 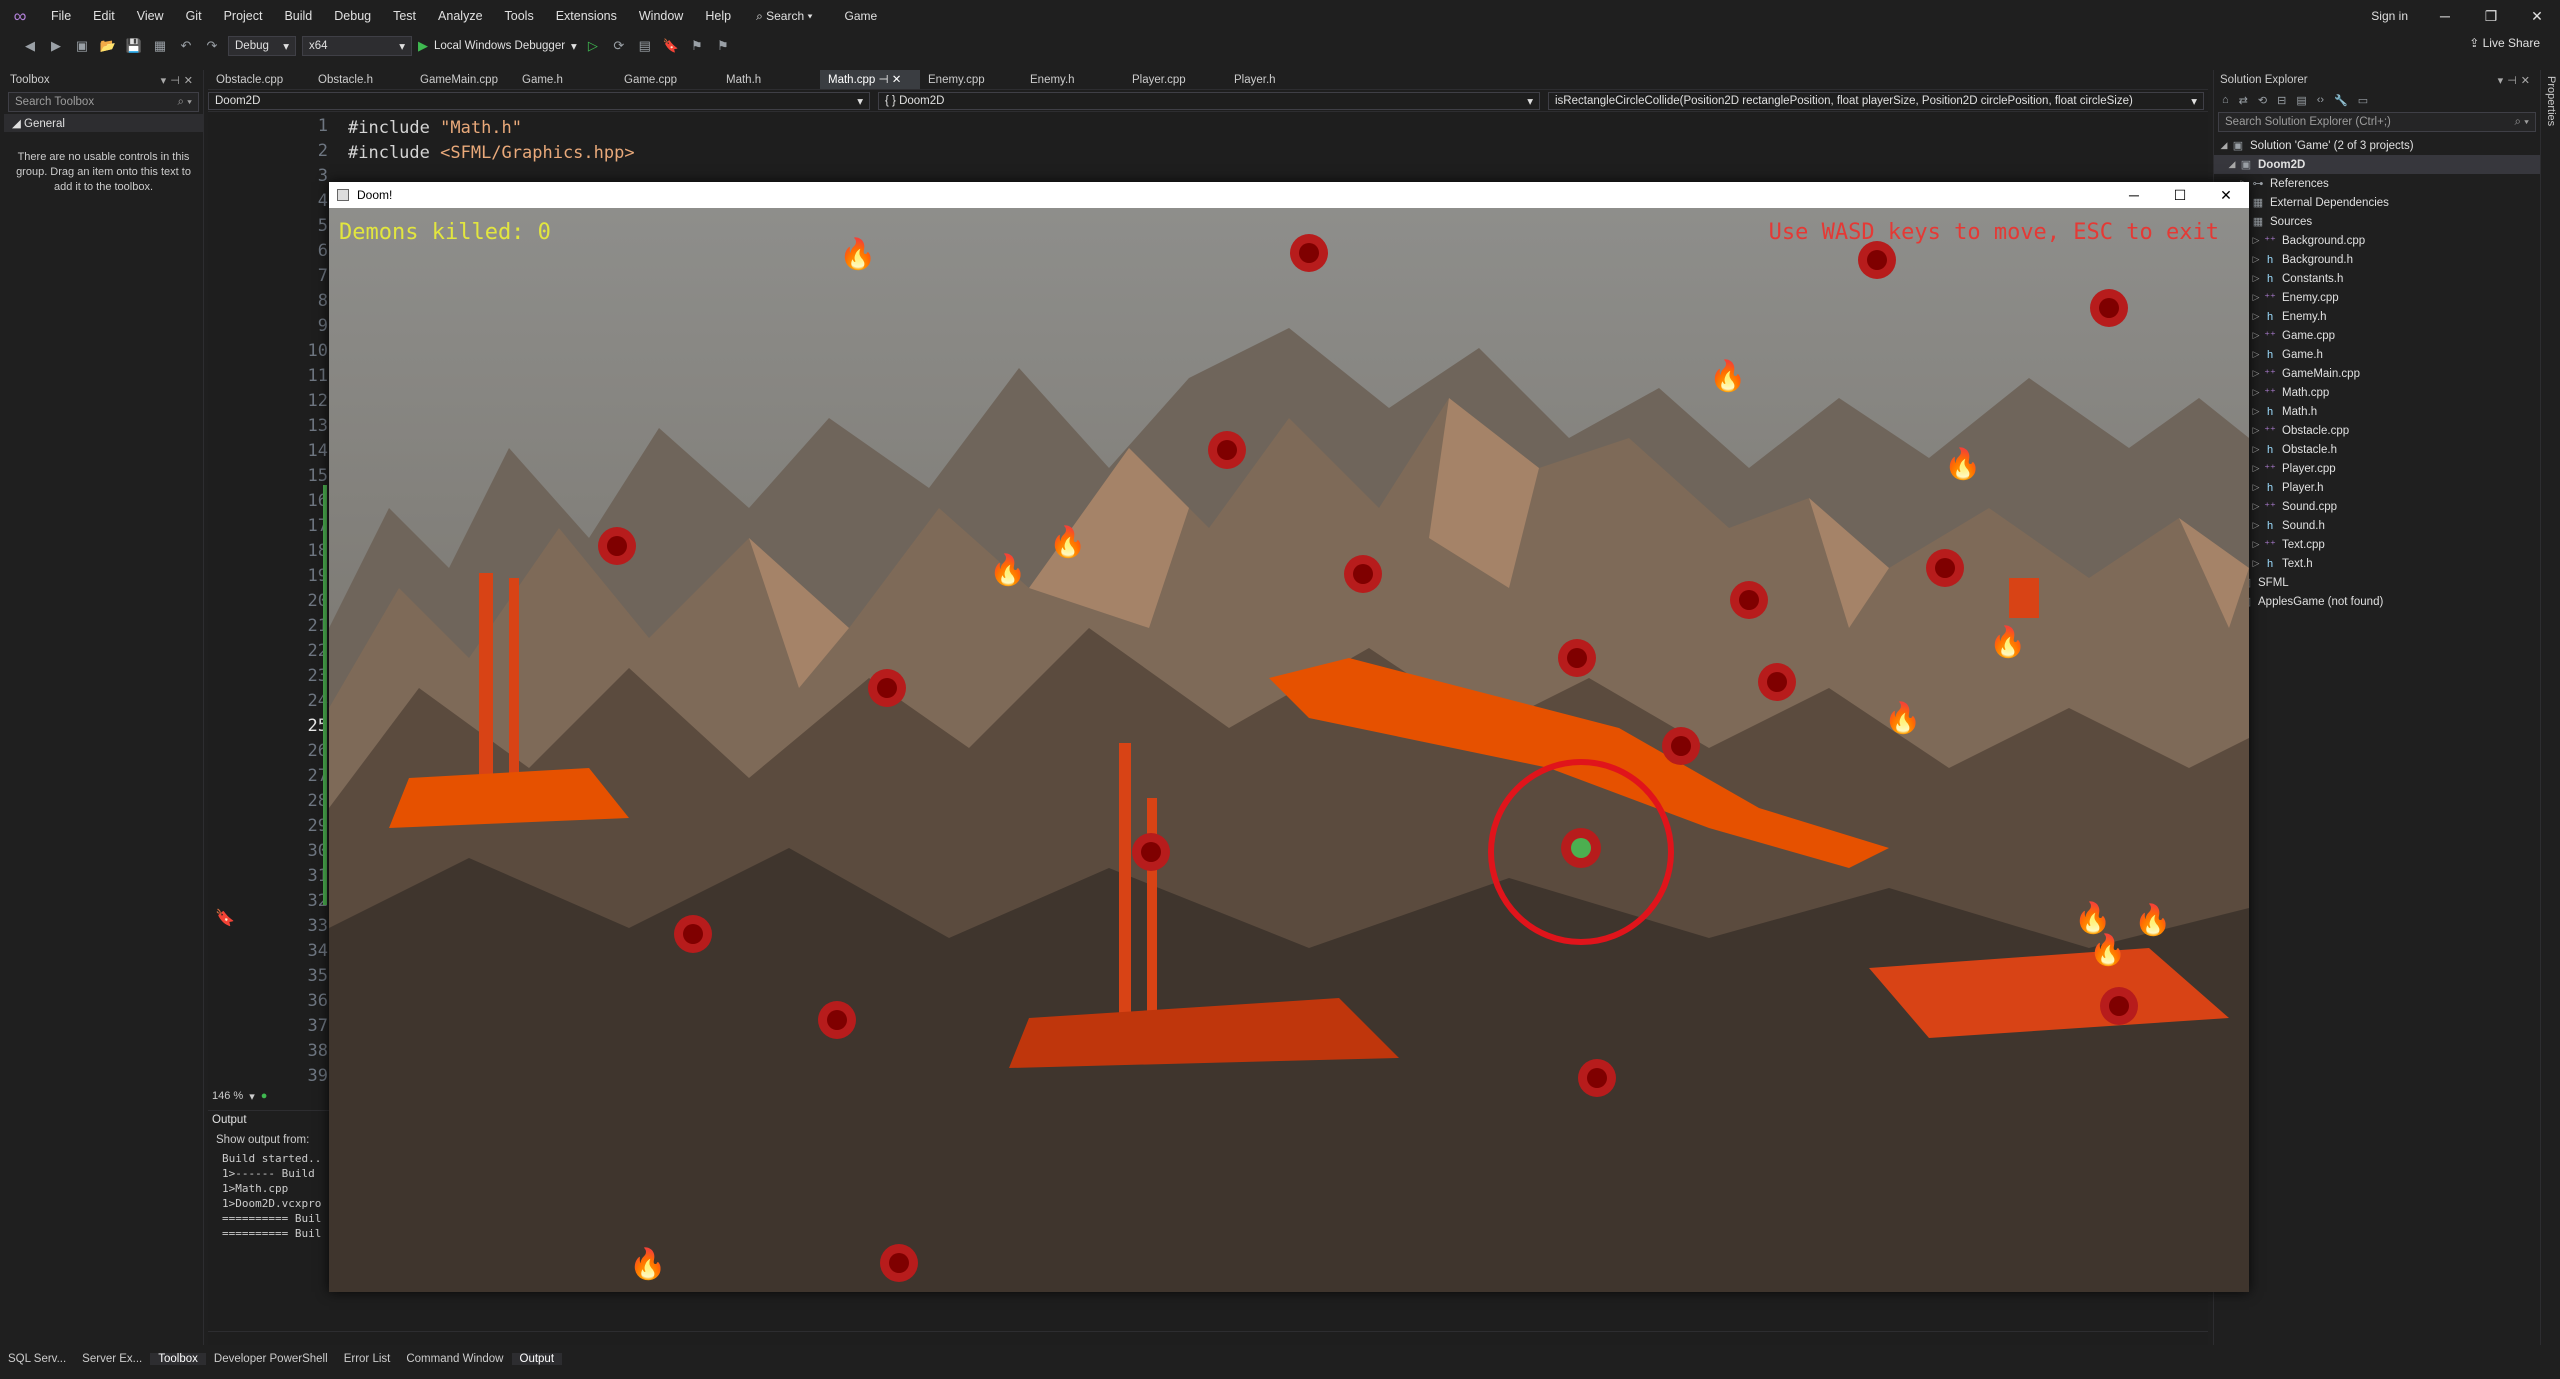 I want to click on preview-icon: ▭, so click(x=2363, y=100).